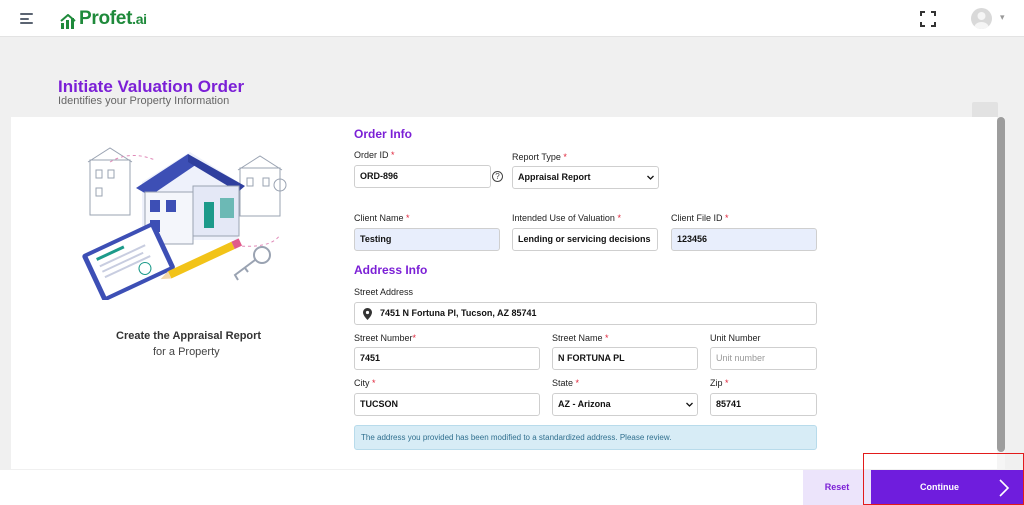 The image size is (1024, 505). I want to click on house-appraisal-illustration, so click(184, 223).